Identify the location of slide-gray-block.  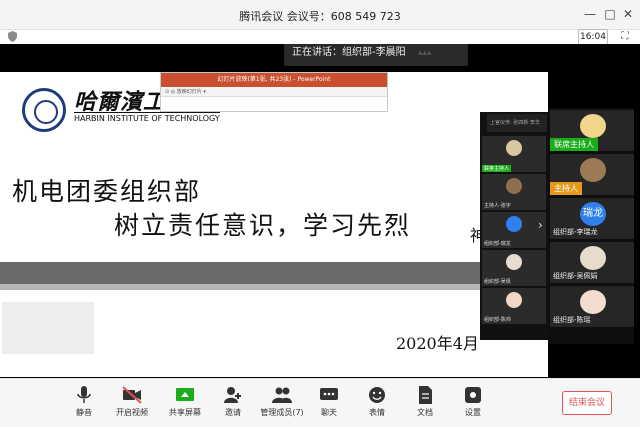
(48, 328).